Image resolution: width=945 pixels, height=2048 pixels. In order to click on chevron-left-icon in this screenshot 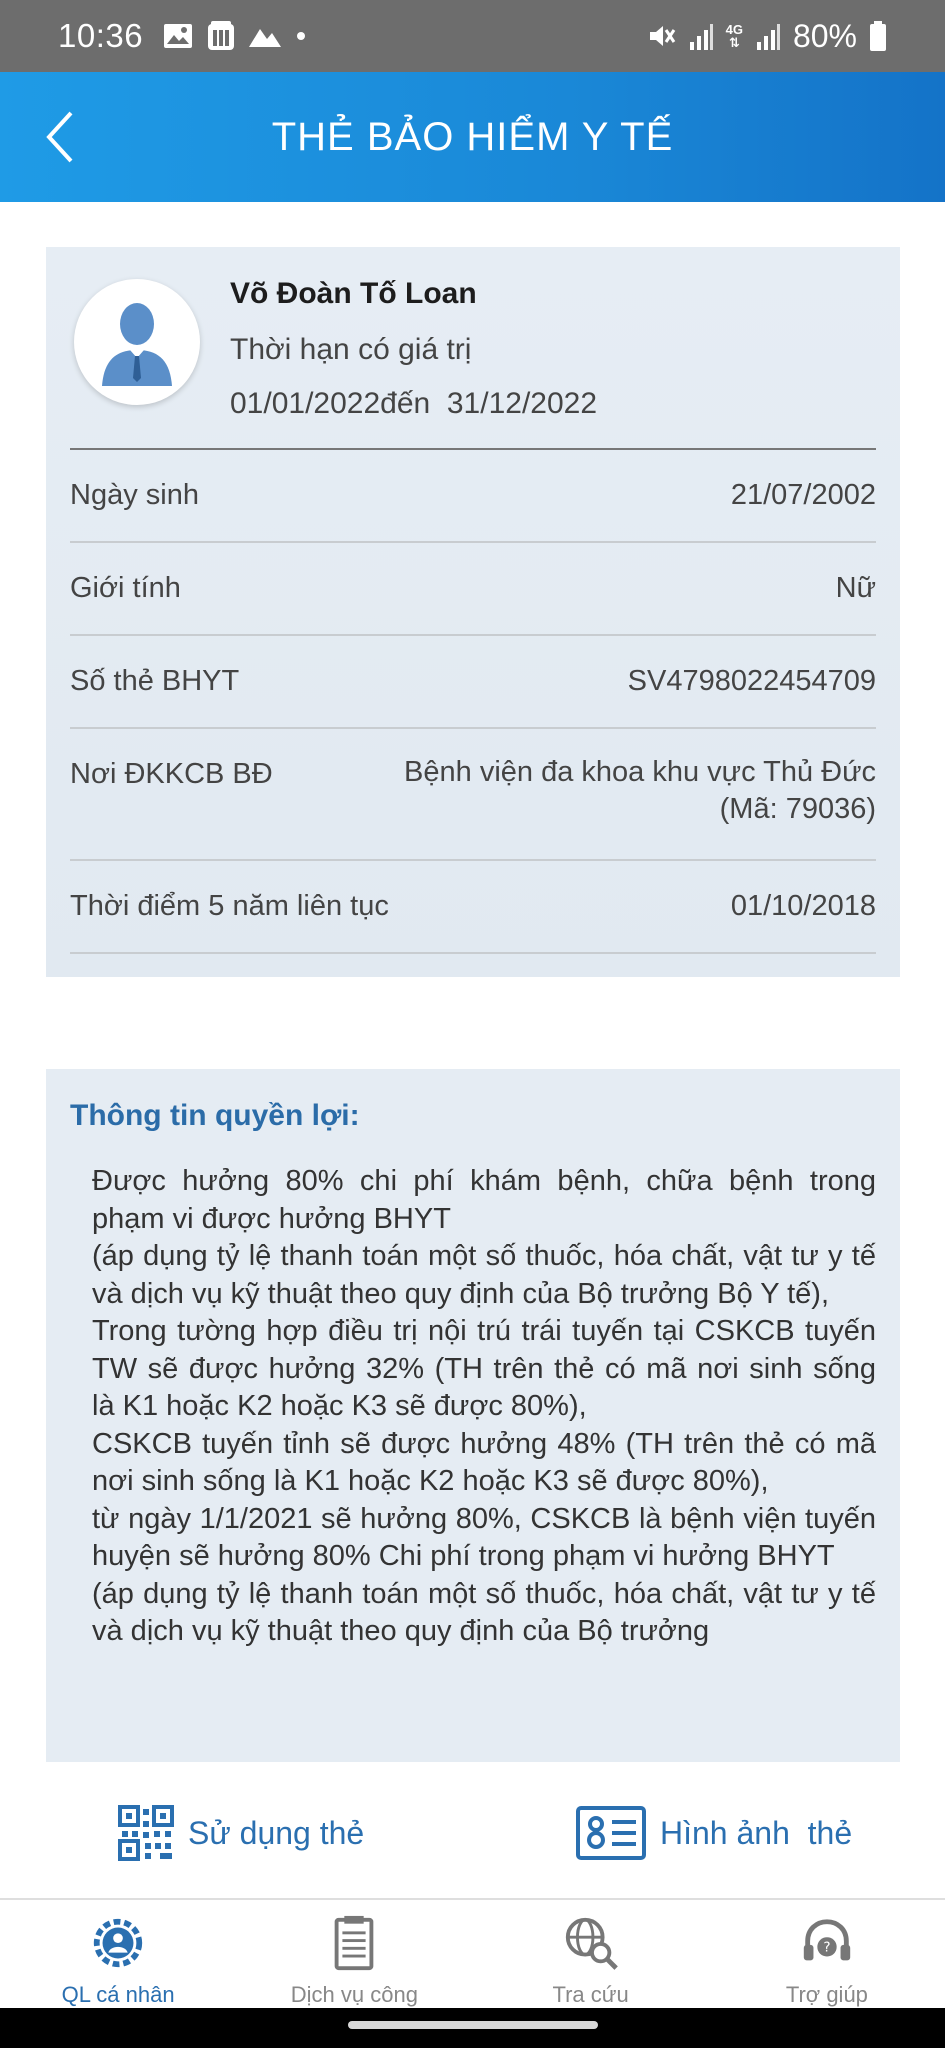, I will do `click(59, 137)`.